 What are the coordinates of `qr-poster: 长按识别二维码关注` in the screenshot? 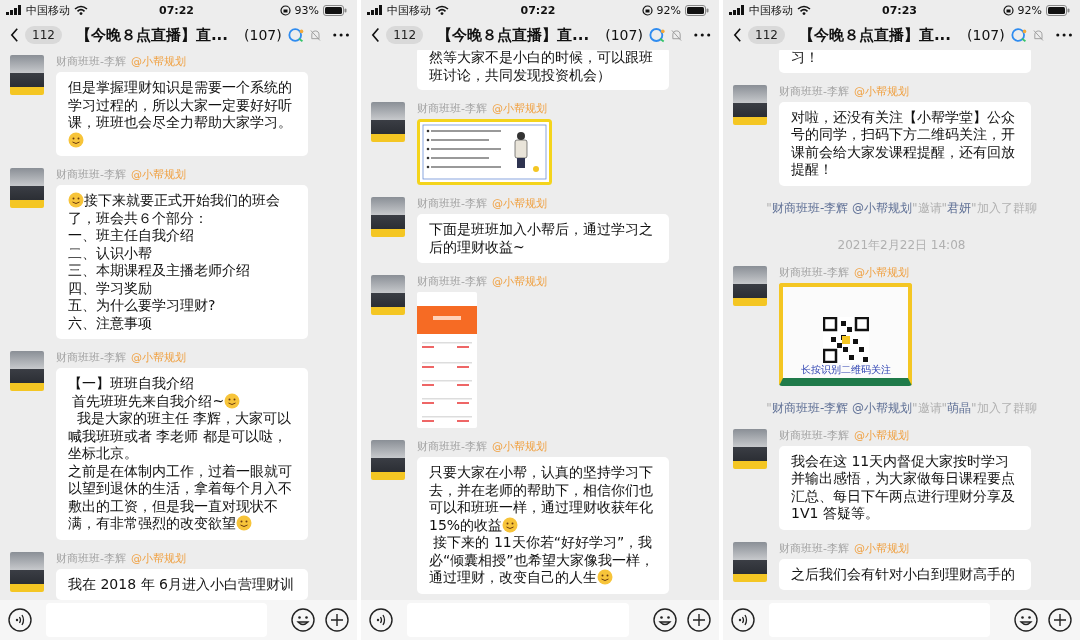 It's located at (845, 334).